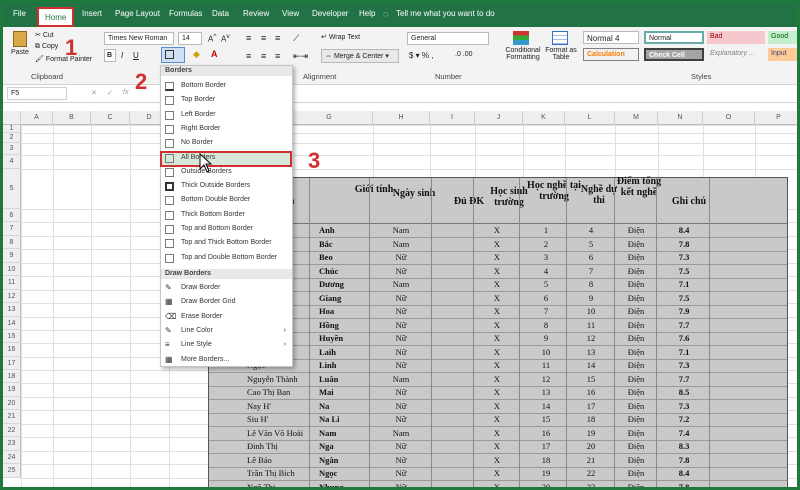 The height and width of the screenshot is (490, 800). What do you see at coordinates (326, 311) in the screenshot?
I see `table-cell: Hoa` at bounding box center [326, 311].